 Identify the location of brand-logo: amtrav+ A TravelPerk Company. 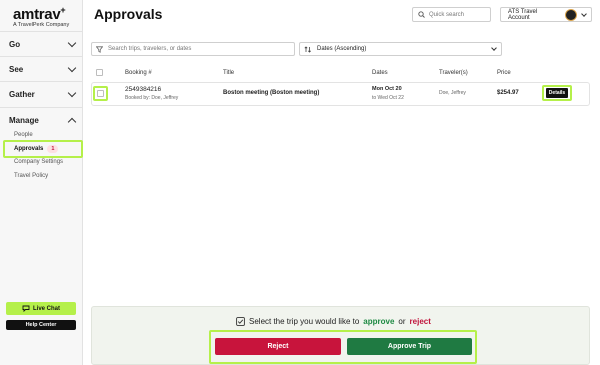
(41, 16).